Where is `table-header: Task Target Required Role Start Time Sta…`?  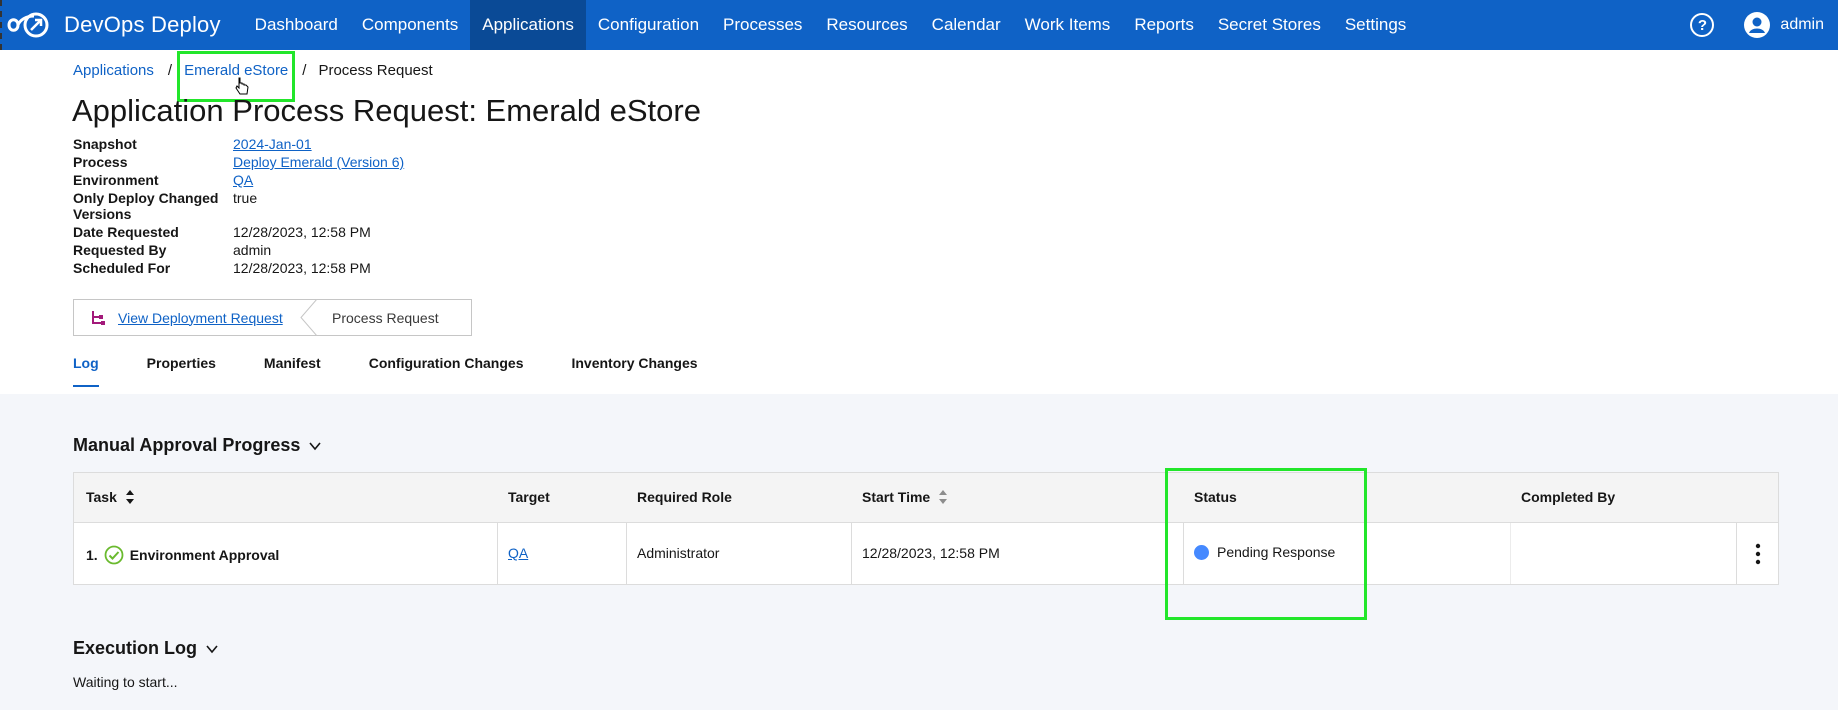 table-header: Task Target Required Role Start Time Sta… is located at coordinates (926, 498).